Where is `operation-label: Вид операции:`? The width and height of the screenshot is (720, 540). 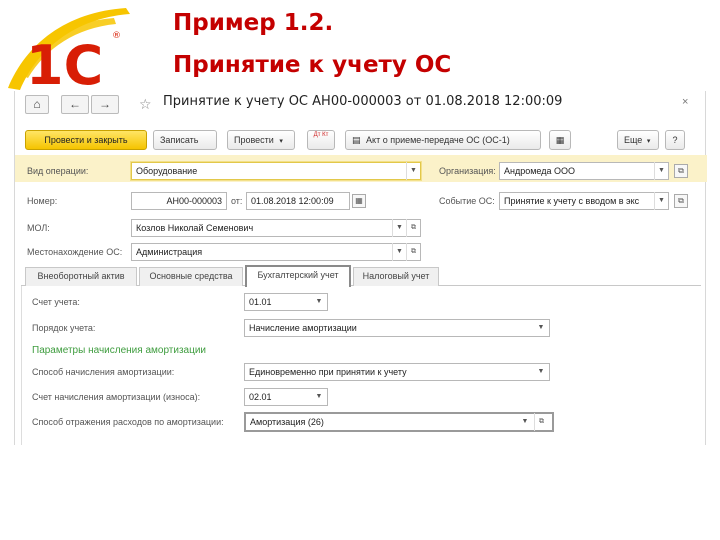 operation-label: Вид операции: is located at coordinates (58, 171).